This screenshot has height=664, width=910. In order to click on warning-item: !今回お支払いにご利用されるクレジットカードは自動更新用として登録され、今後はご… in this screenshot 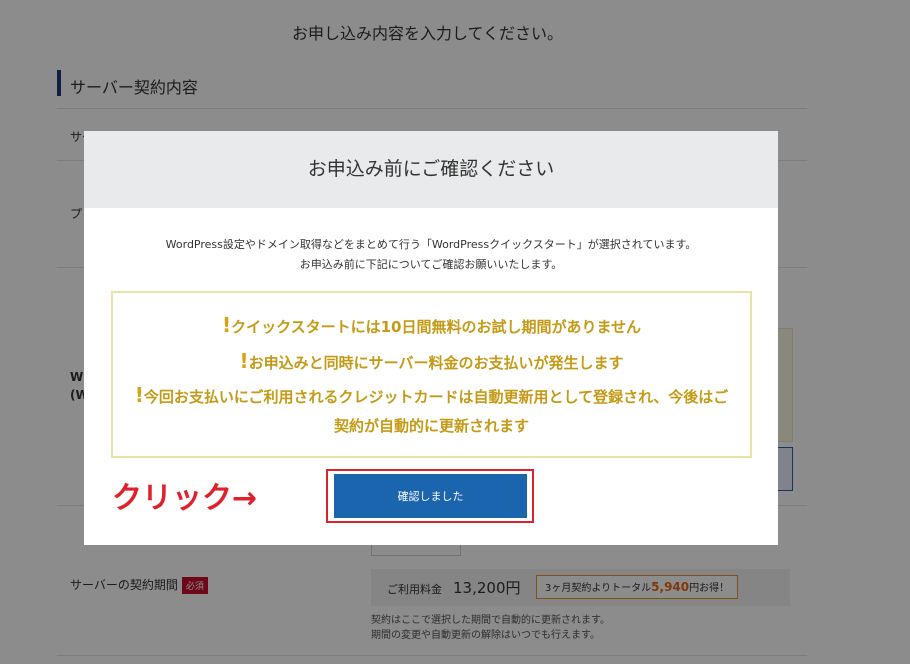, I will do `click(431, 409)`.